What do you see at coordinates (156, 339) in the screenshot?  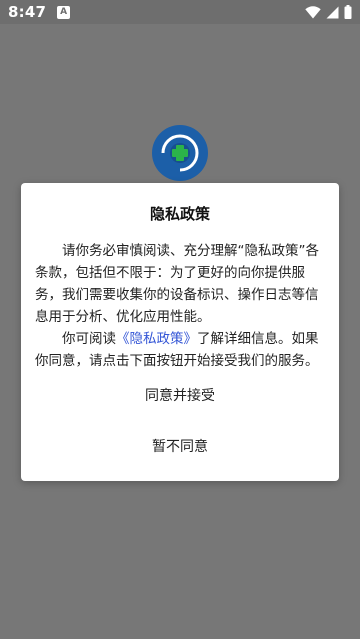 I see `privacy-policy-link: 《隐私政策》` at bounding box center [156, 339].